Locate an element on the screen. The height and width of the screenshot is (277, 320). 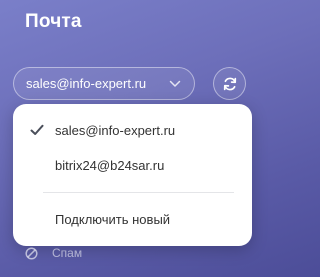
refresh-button is located at coordinates (229, 83).